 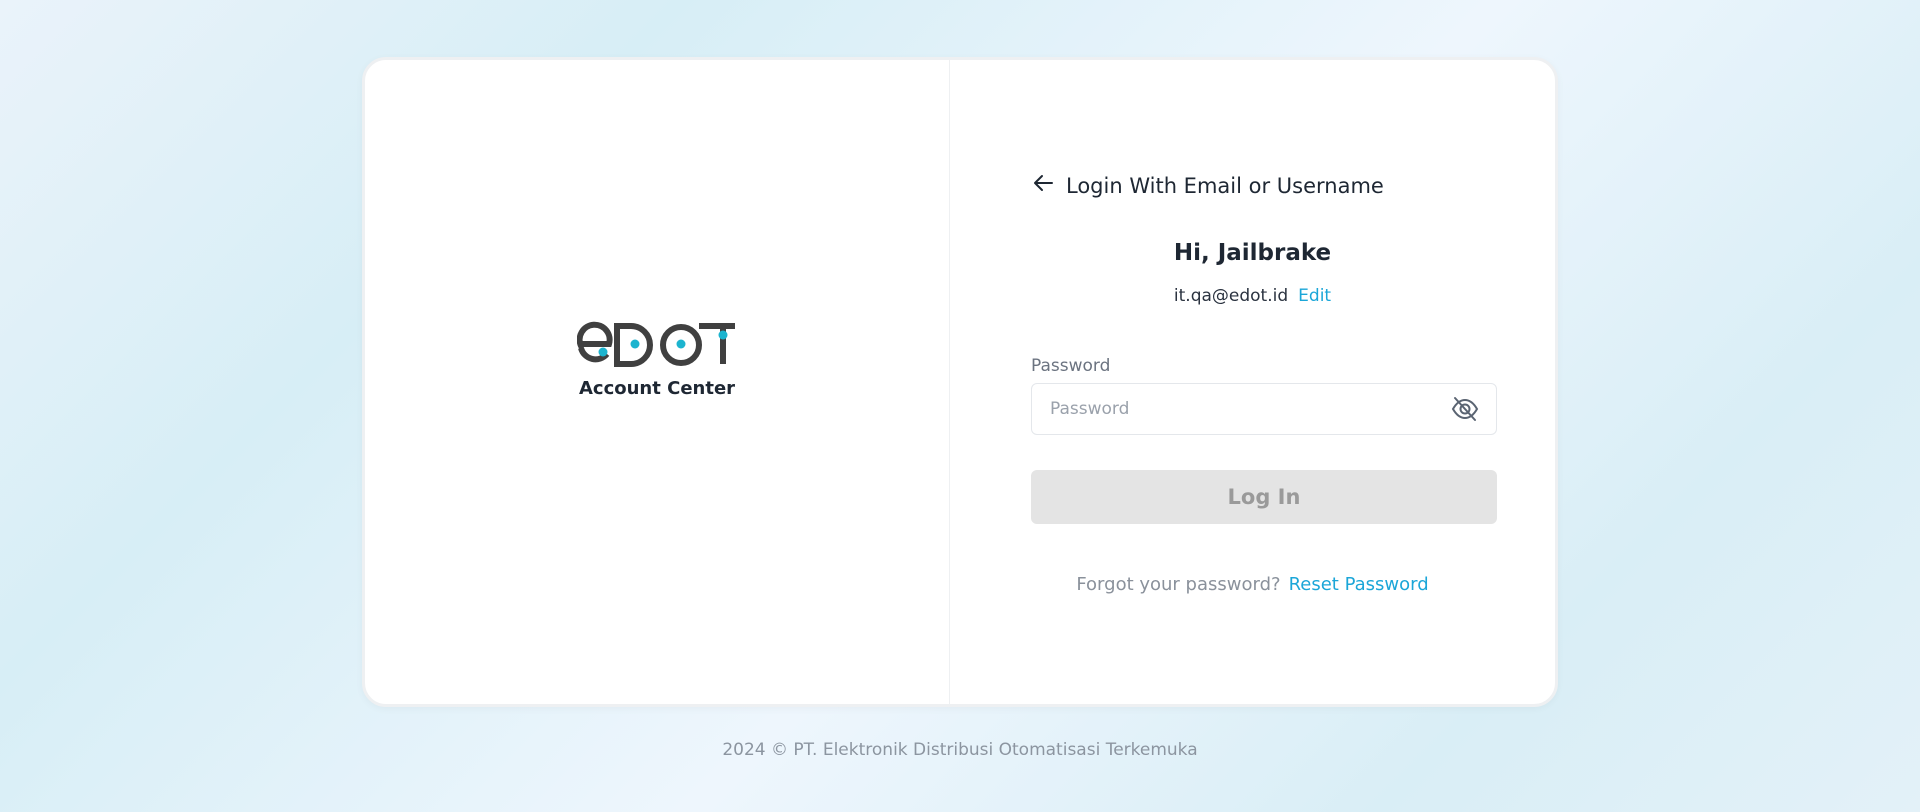 I want to click on account-email: it.qa@edot.id, so click(x=1231, y=296).